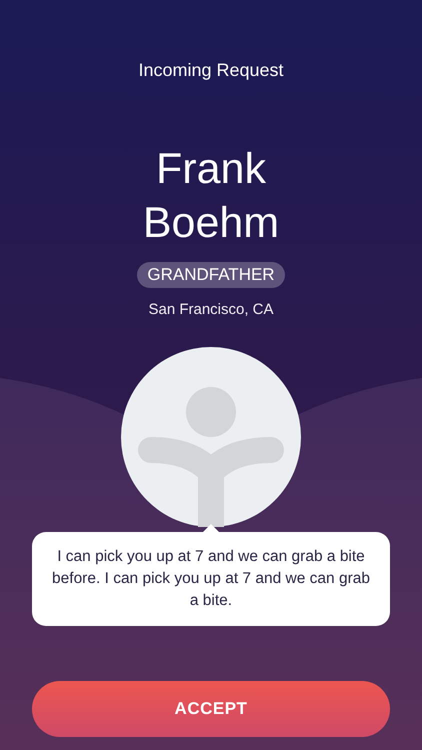 This screenshot has width=422, height=750. Describe the element at coordinates (211, 310) in the screenshot. I see `contact-location: San Francisco, CA` at that location.